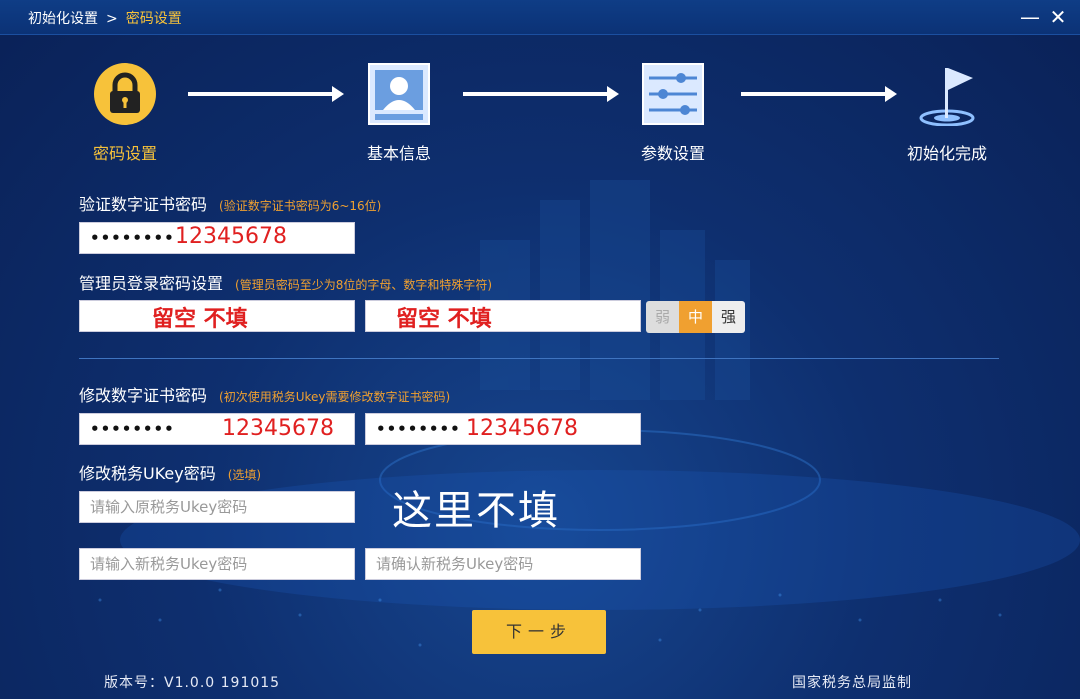 The image size is (1080, 699). Describe the element at coordinates (153, 19) in the screenshot. I see `breadcrumb-current: 密码设置` at that location.